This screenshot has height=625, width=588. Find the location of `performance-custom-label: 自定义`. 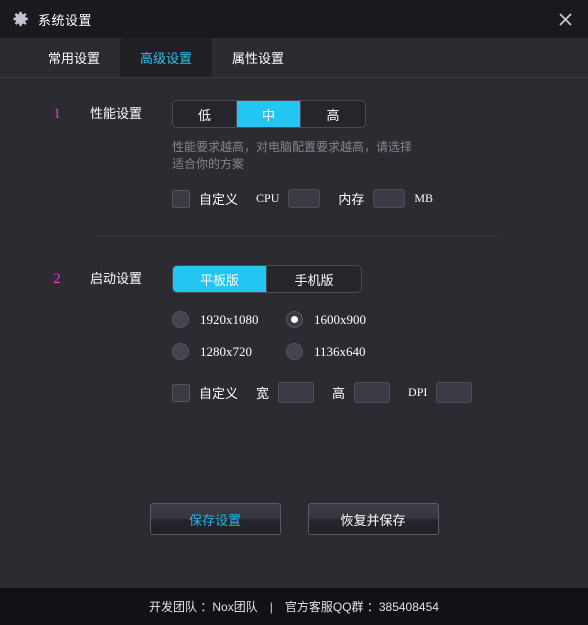

performance-custom-label: 自定义 is located at coordinates (219, 199).